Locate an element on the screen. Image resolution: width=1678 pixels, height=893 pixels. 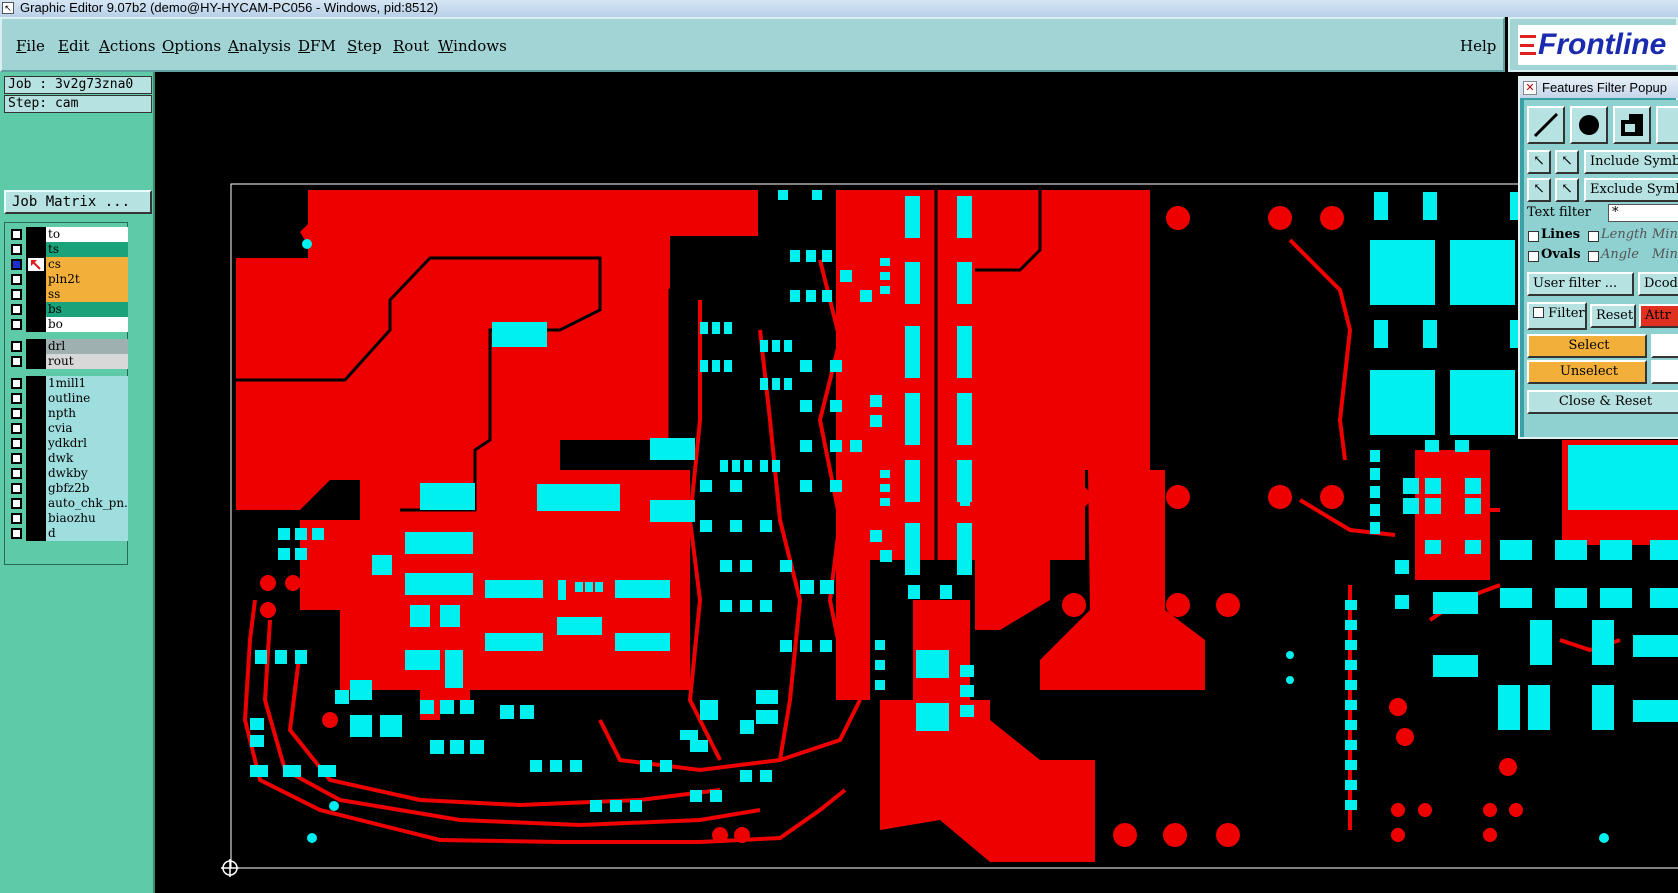
layer-name: dwk is located at coordinates (87, 458).